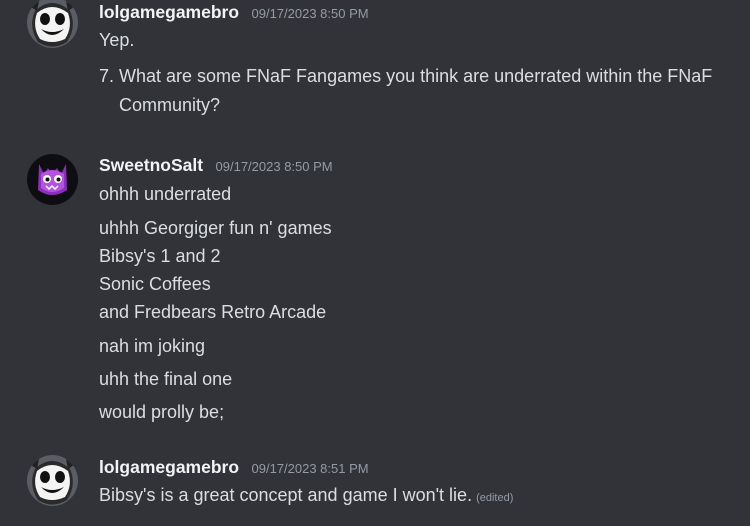  Describe the element at coordinates (215, 228) in the screenshot. I see `message-line: uhhh Georgiger fun n' games` at that location.